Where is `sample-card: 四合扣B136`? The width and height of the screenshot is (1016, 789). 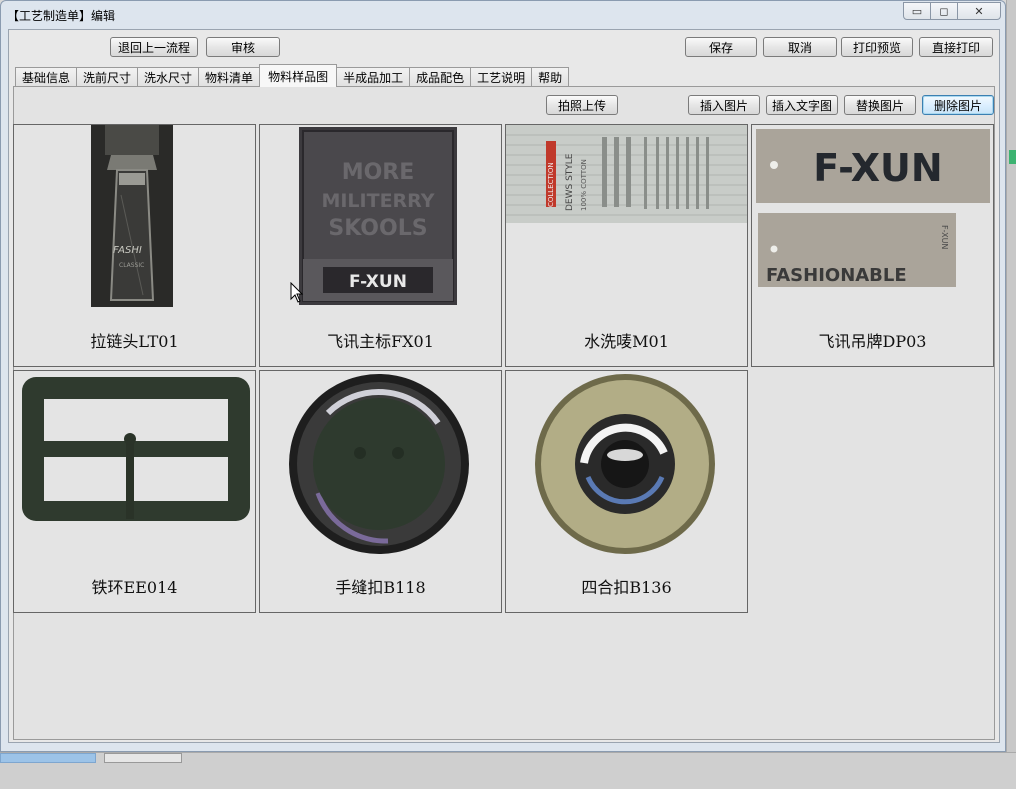 sample-card: 四合扣B136 is located at coordinates (626, 491).